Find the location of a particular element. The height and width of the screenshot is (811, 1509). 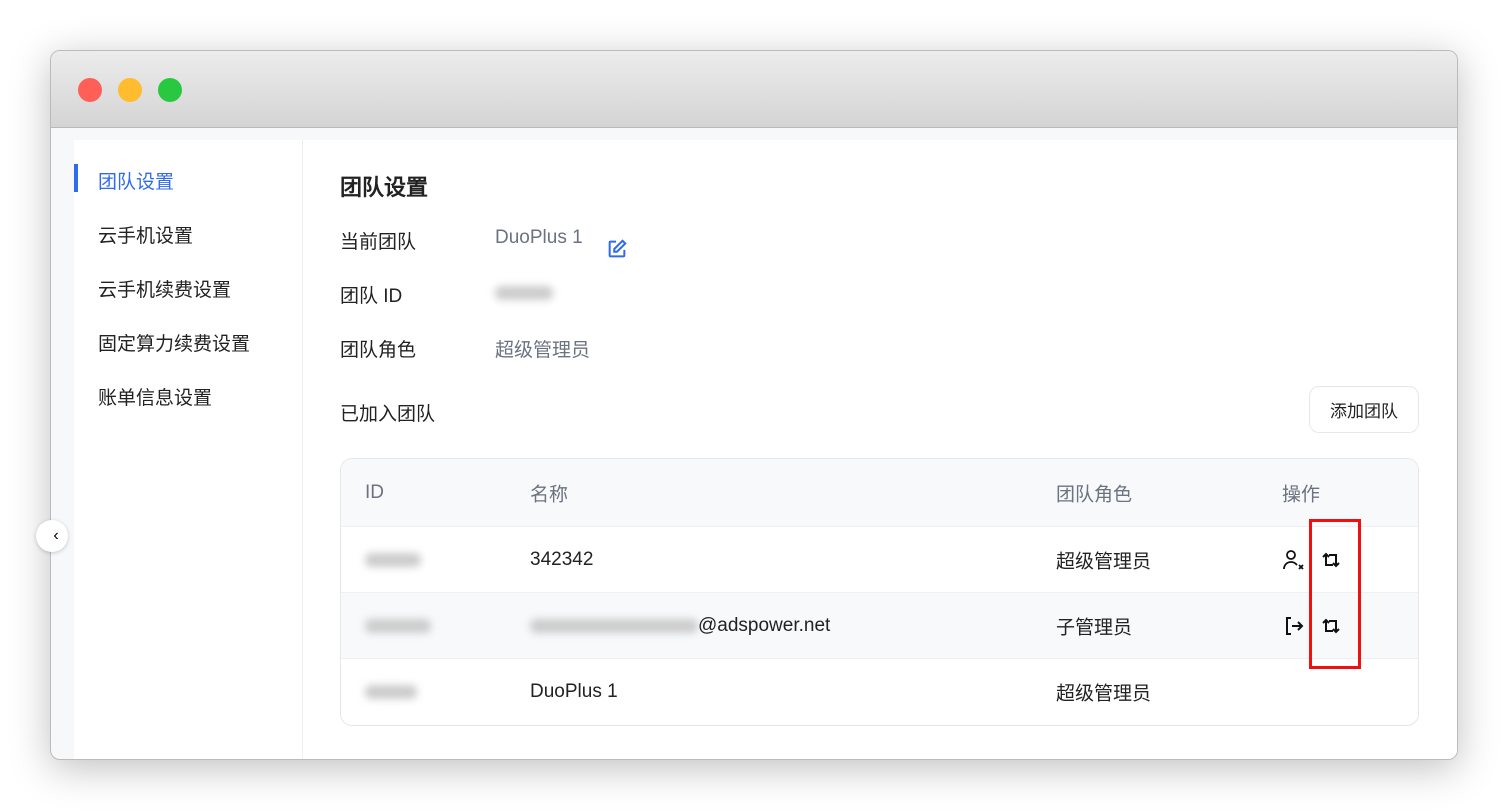

header-id: ID is located at coordinates (374, 492).